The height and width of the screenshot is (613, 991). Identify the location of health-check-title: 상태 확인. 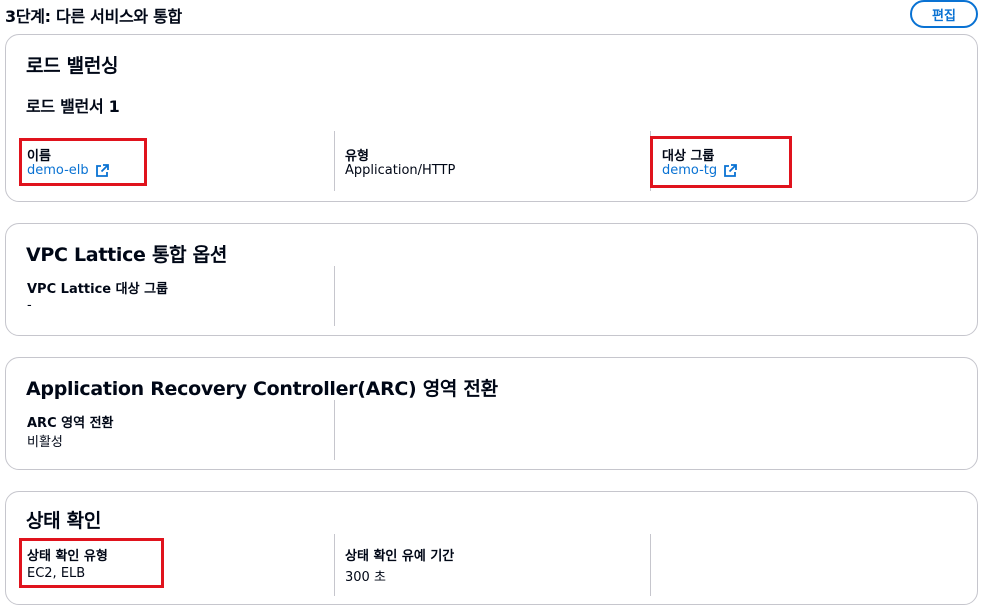
(64, 521).